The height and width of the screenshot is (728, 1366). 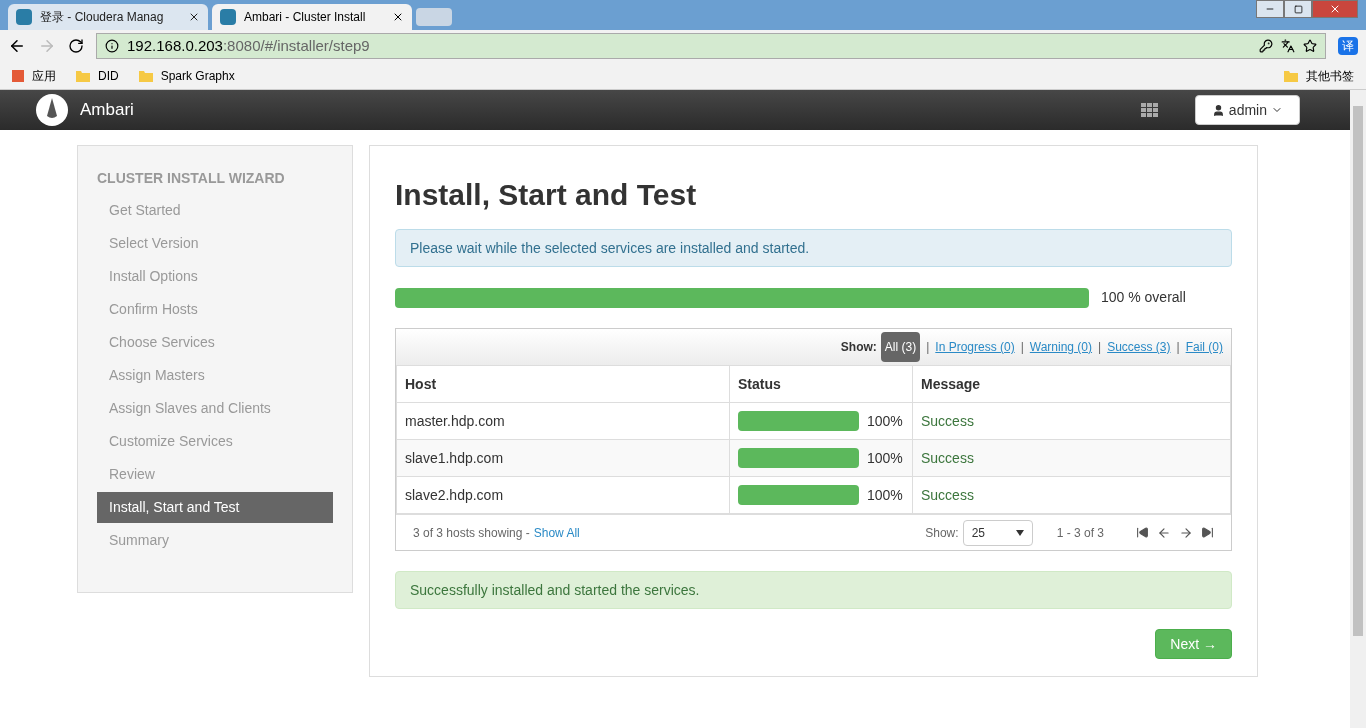 I want to click on host-cell: master.hdp.com, so click(x=563, y=421).